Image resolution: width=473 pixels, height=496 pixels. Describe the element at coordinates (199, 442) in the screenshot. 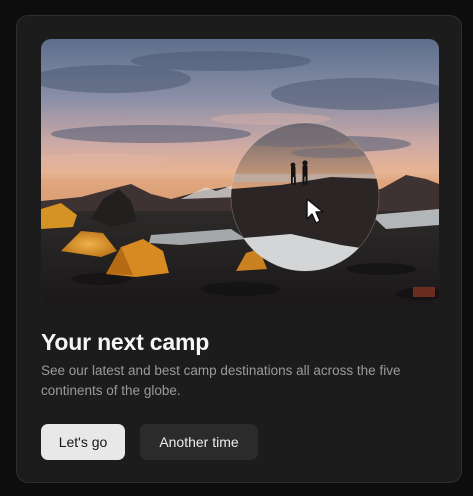

I see `another-time-button: Another time` at that location.